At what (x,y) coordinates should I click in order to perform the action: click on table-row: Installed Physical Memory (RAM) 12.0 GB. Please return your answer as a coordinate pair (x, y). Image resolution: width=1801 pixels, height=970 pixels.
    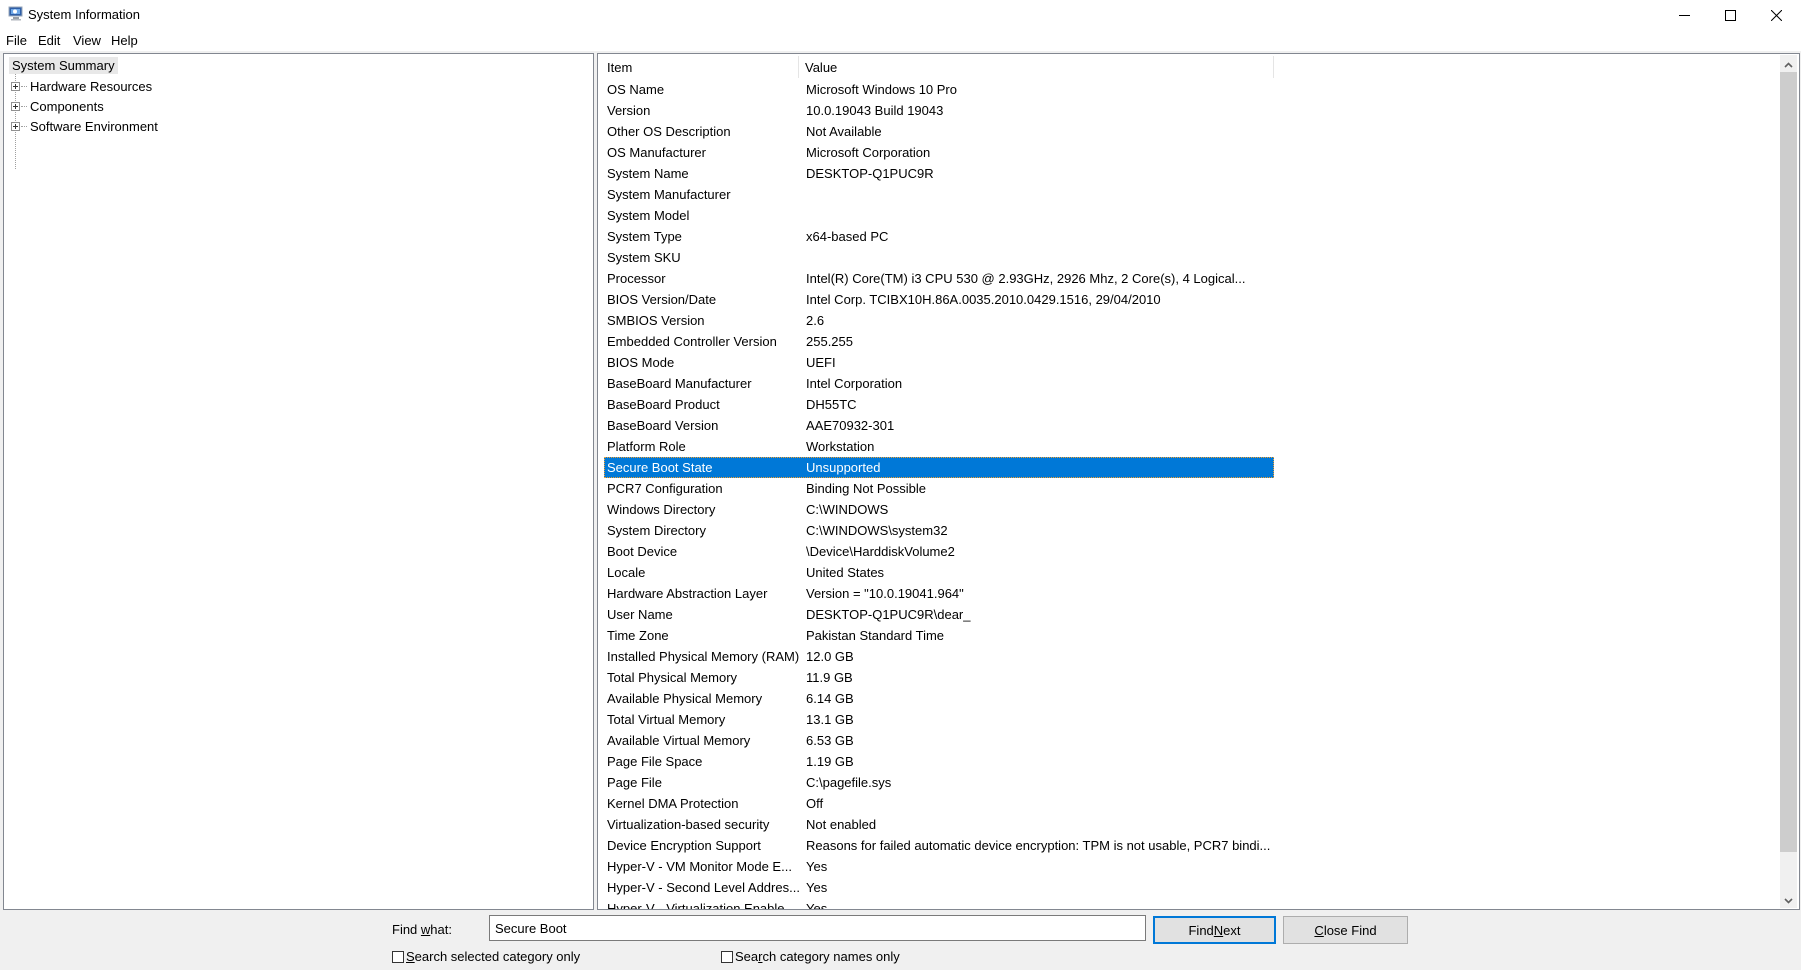
    Looking at the image, I should click on (939, 656).